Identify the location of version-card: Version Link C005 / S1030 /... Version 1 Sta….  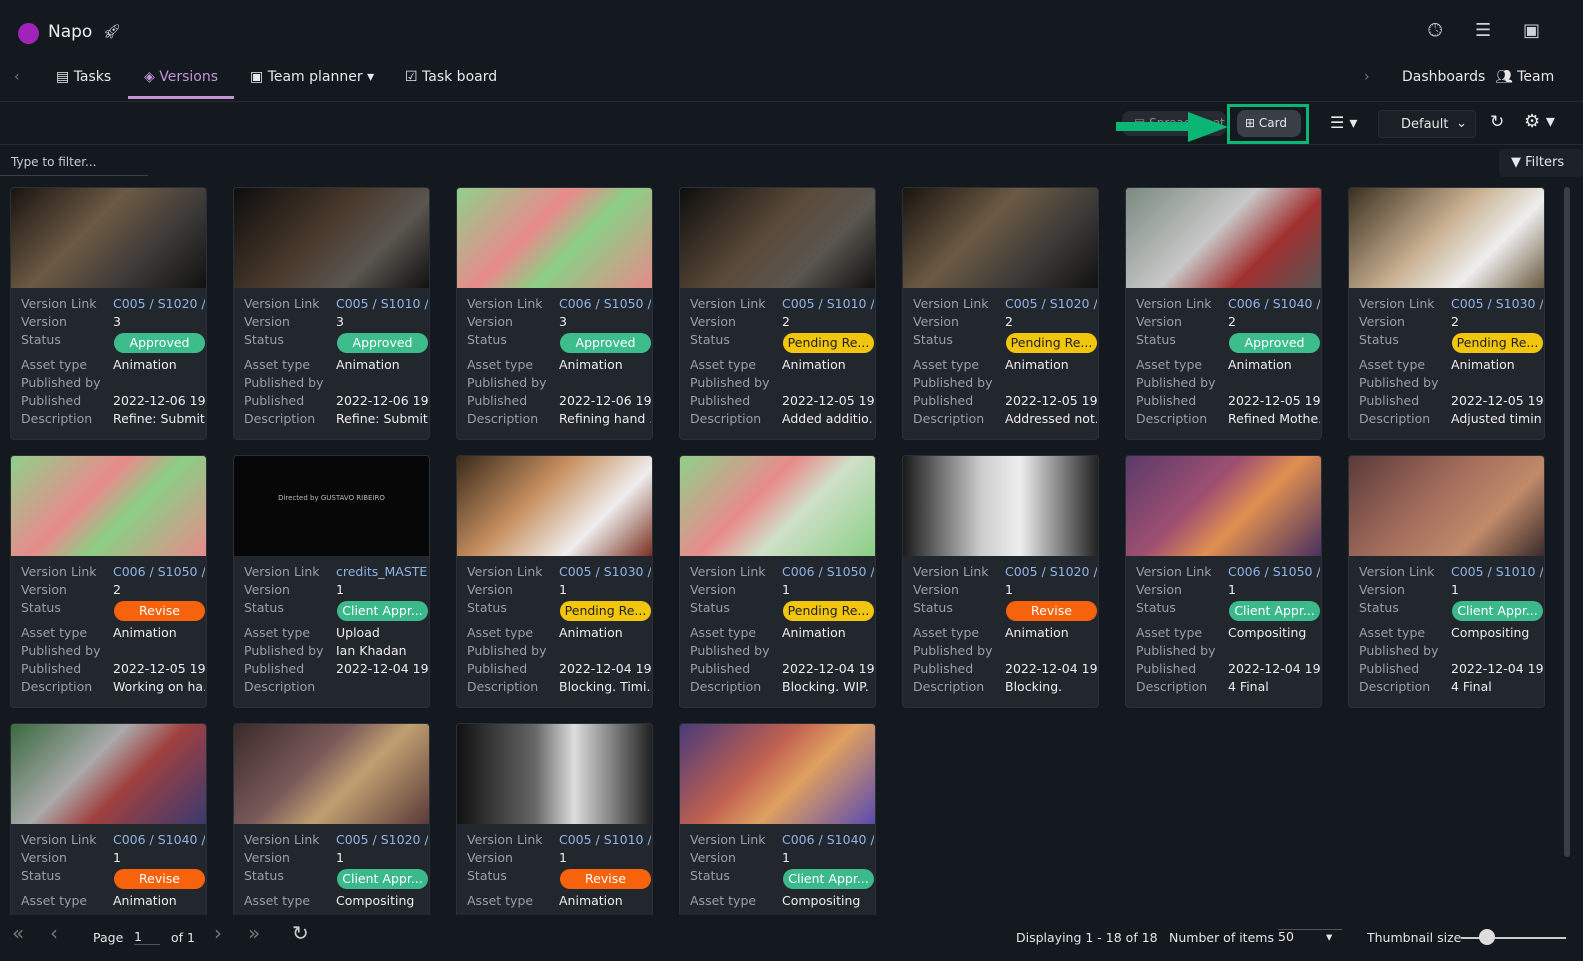
(554, 581).